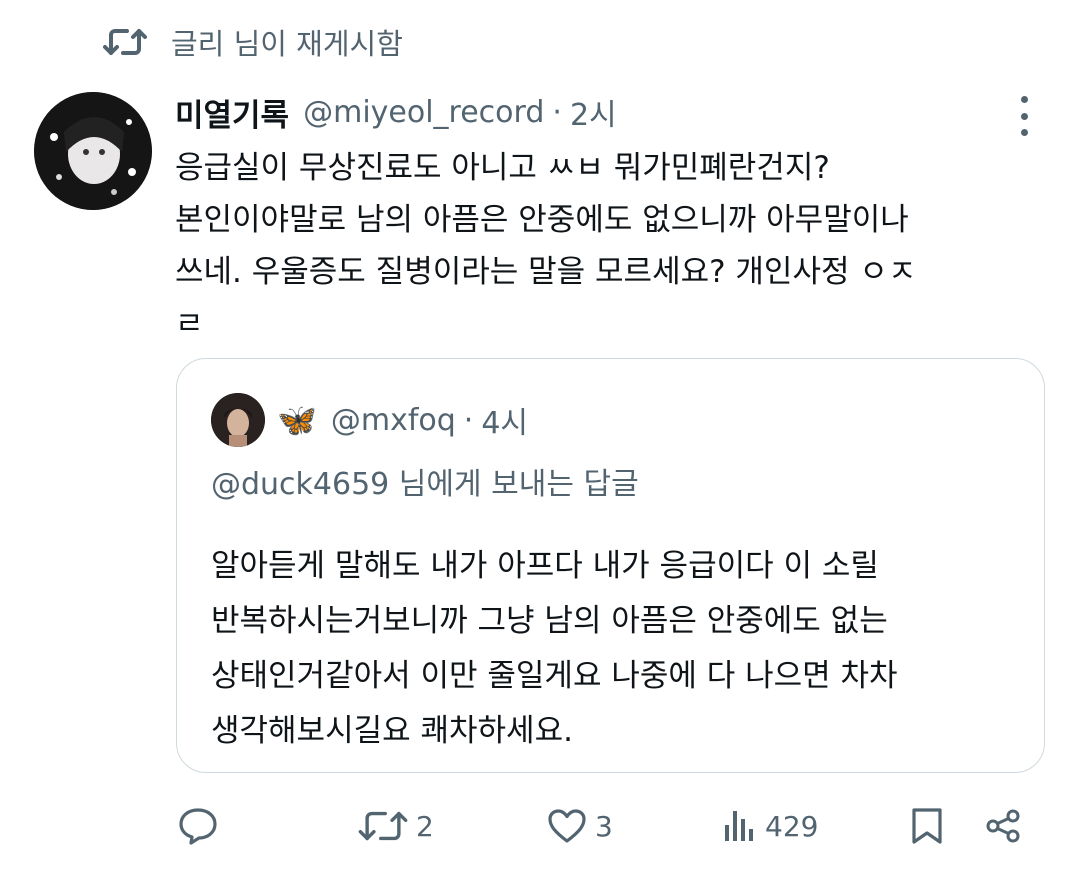 The height and width of the screenshot is (893, 1080). What do you see at coordinates (232, 112) in the screenshot?
I see `author-name: 미열기록` at bounding box center [232, 112].